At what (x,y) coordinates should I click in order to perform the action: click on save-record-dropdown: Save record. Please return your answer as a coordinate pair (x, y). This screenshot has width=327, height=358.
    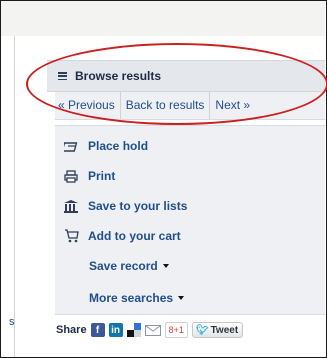
    Looking at the image, I should click on (129, 266).